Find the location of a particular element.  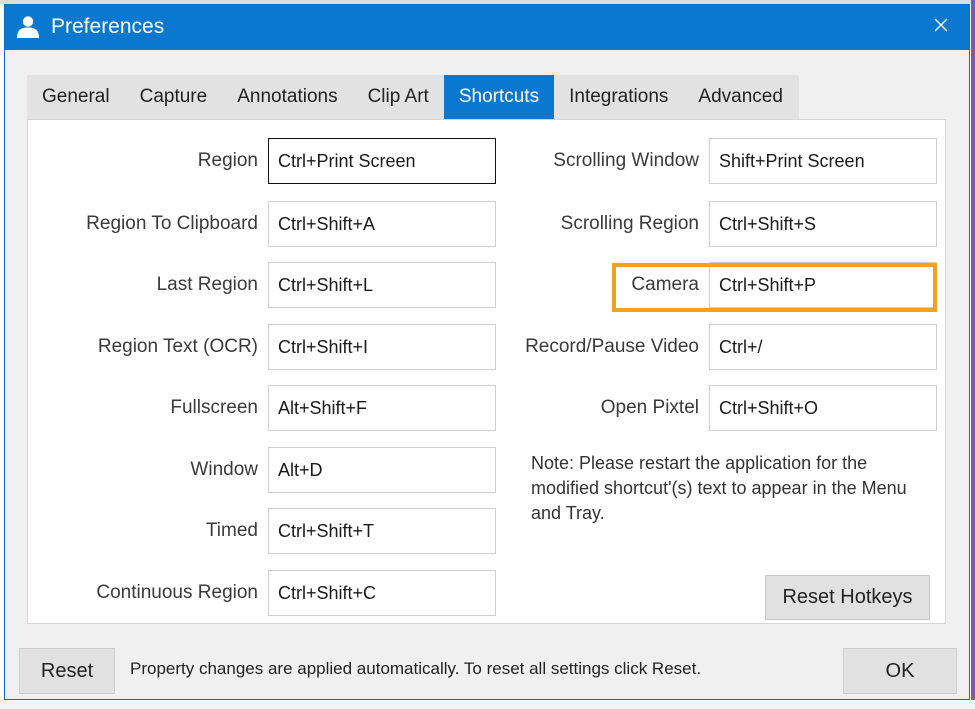

reset-hotkeys-button: Reset Hotkeys is located at coordinates (847, 597).